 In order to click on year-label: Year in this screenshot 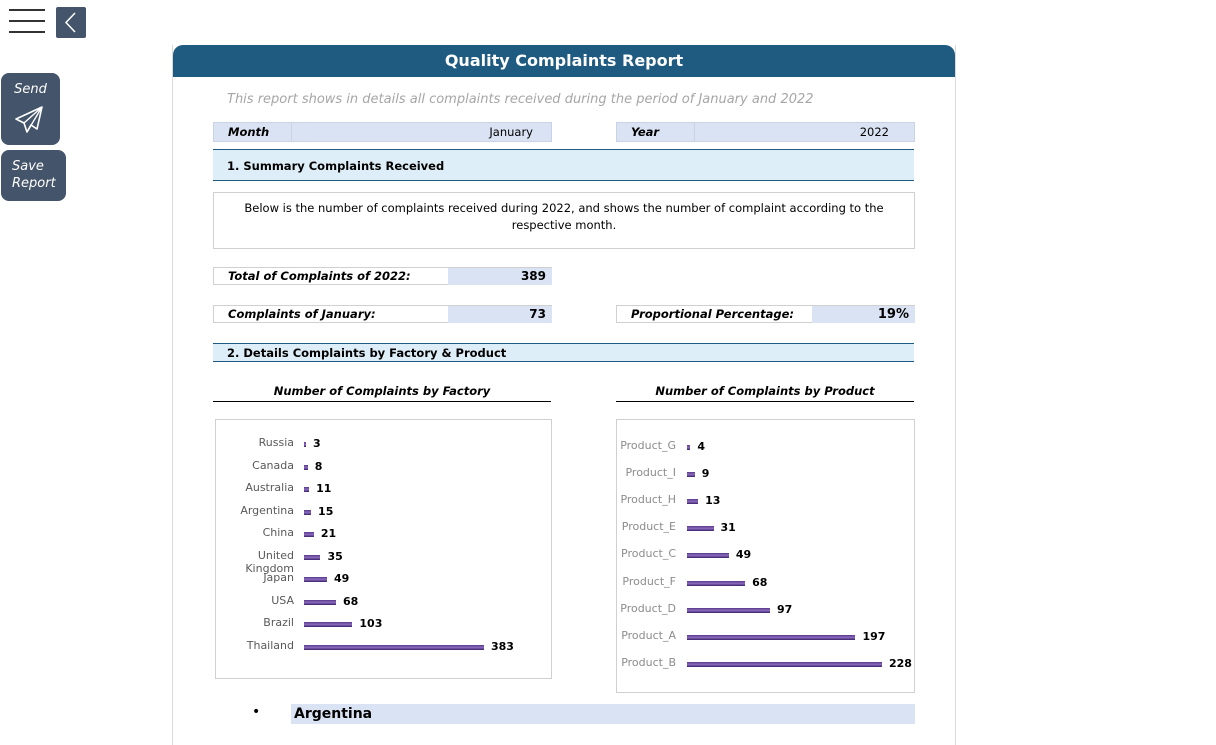, I will do `click(645, 132)`.